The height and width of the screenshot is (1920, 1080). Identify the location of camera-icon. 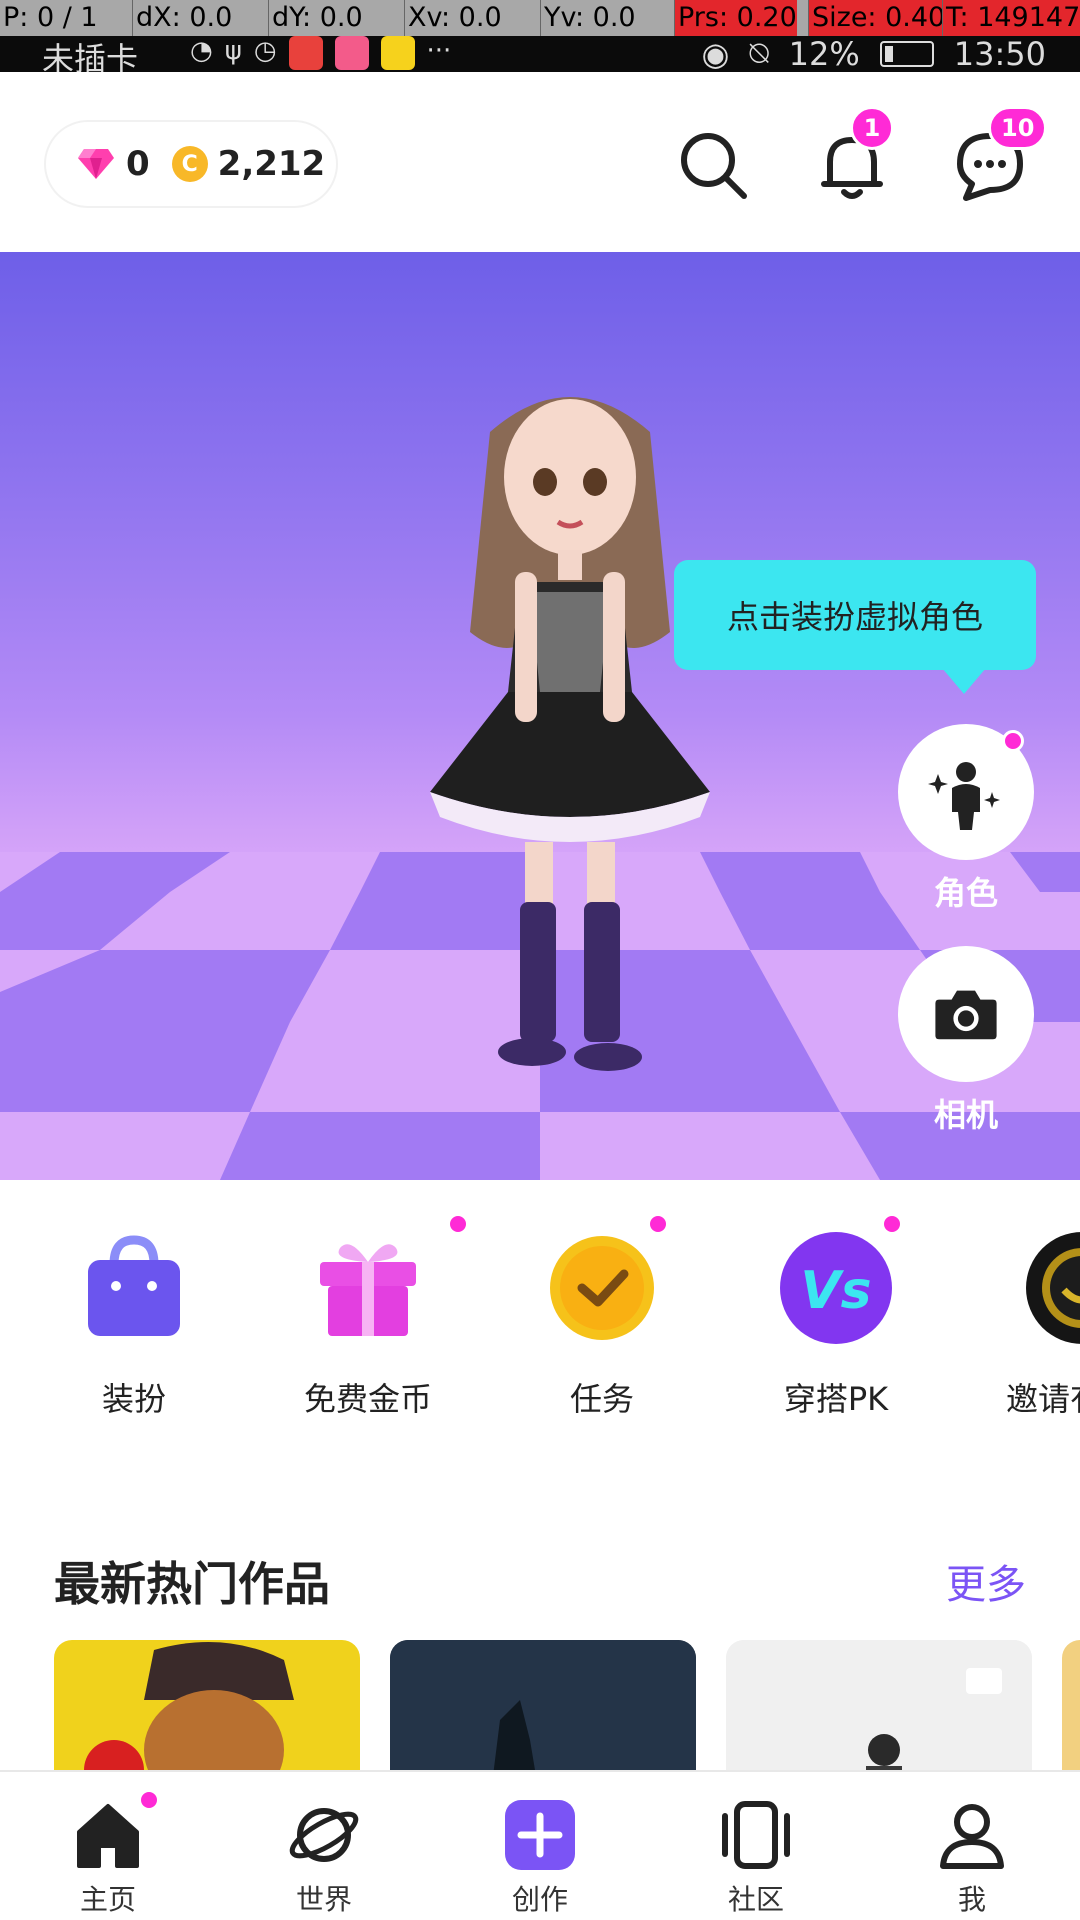
(966, 1015).